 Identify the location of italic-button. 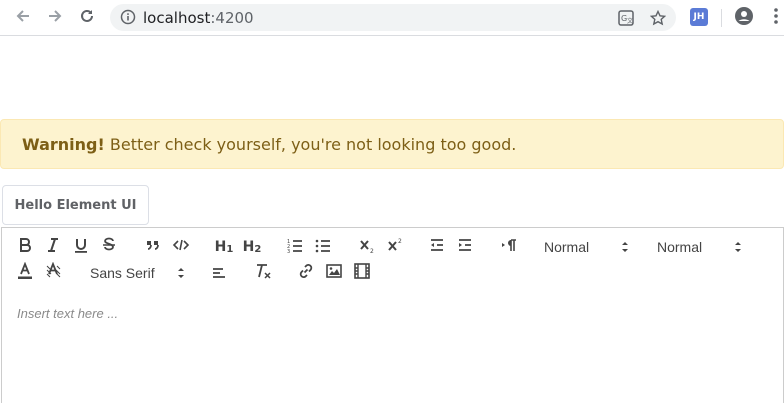
(53, 247).